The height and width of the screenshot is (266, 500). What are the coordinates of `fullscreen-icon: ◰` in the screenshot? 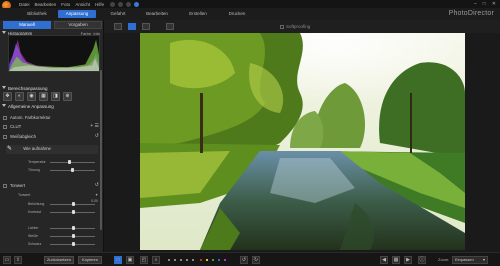 It's located at (144, 260).